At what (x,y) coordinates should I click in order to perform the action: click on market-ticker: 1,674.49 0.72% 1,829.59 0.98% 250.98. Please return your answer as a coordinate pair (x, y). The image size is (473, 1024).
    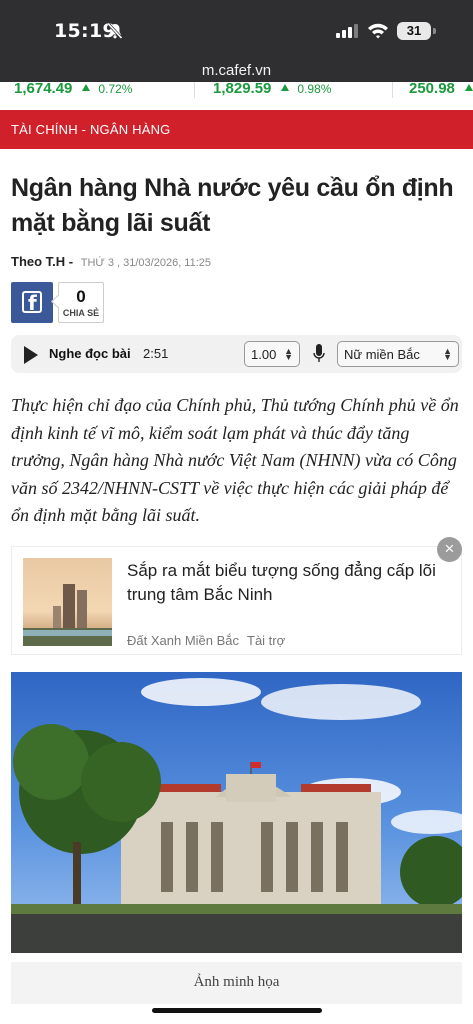
    Looking at the image, I should click on (236, 95).